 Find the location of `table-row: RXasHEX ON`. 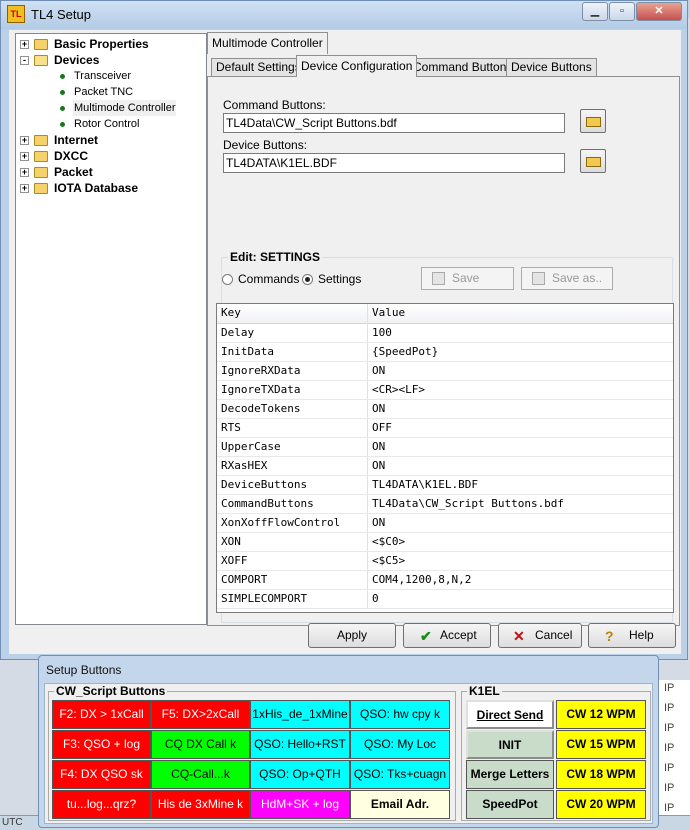

table-row: RXasHEX ON is located at coordinates (445, 466).